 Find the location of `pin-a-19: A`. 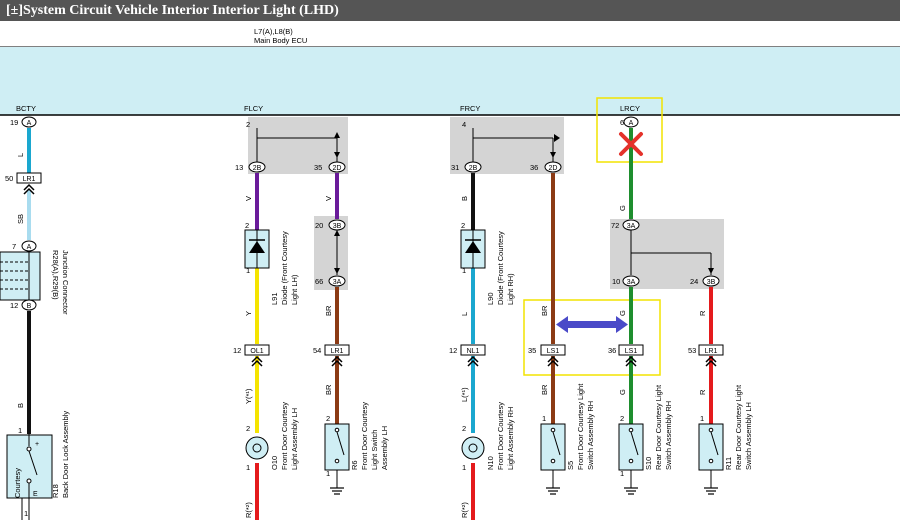

pin-a-19: A is located at coordinates (29, 122).